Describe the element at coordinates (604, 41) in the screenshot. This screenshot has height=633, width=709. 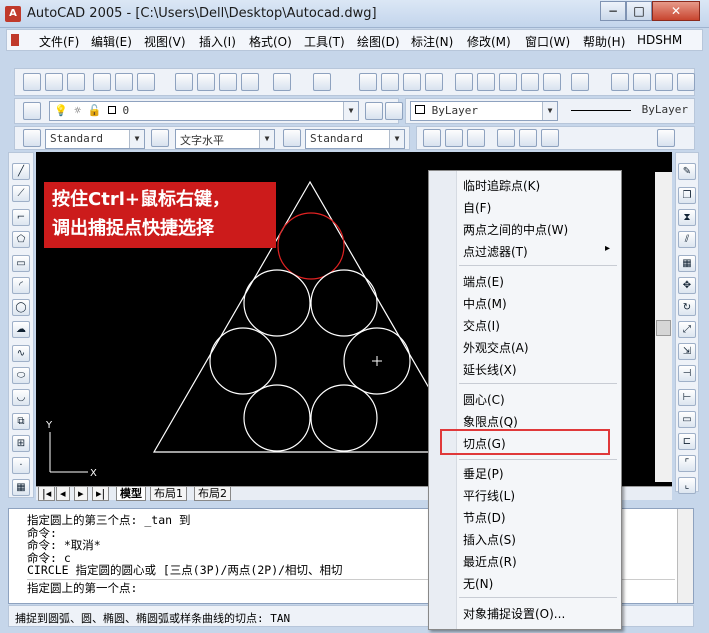
I see `menu-help: 帮助(H)` at that location.